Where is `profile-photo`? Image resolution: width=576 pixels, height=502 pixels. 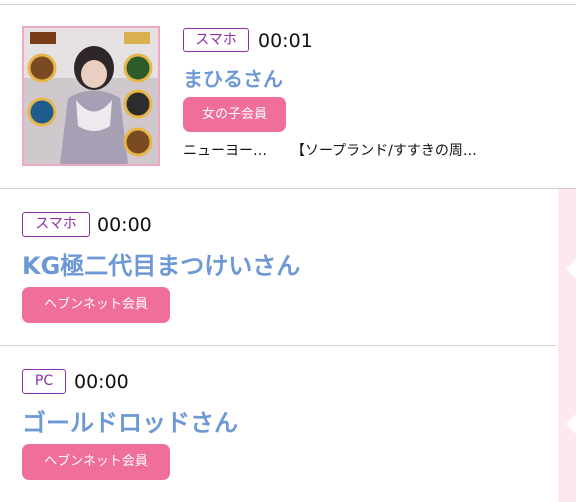 profile-photo is located at coordinates (91, 96).